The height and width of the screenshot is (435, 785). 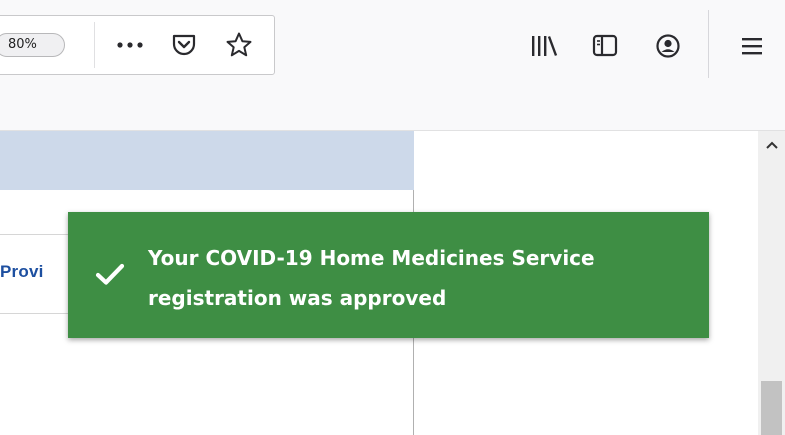 What do you see at coordinates (110, 274) in the screenshot?
I see `checkmark-icon` at bounding box center [110, 274].